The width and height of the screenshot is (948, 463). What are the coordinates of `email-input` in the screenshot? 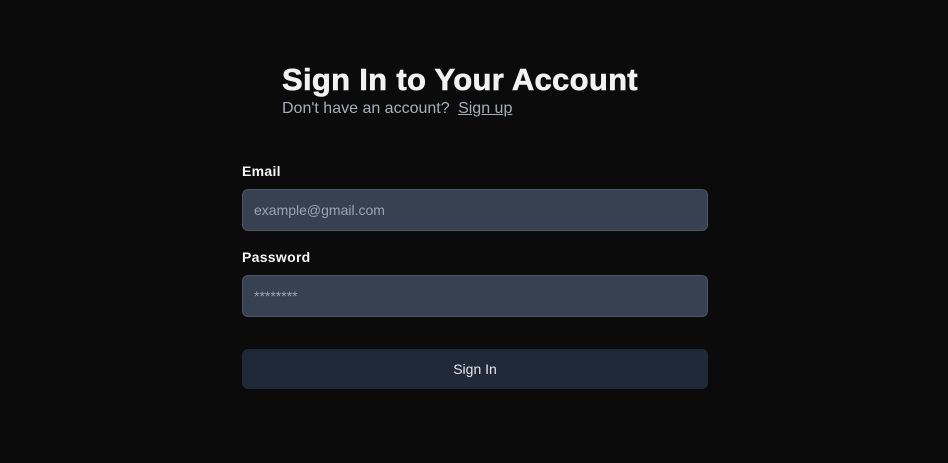 It's located at (475, 210).